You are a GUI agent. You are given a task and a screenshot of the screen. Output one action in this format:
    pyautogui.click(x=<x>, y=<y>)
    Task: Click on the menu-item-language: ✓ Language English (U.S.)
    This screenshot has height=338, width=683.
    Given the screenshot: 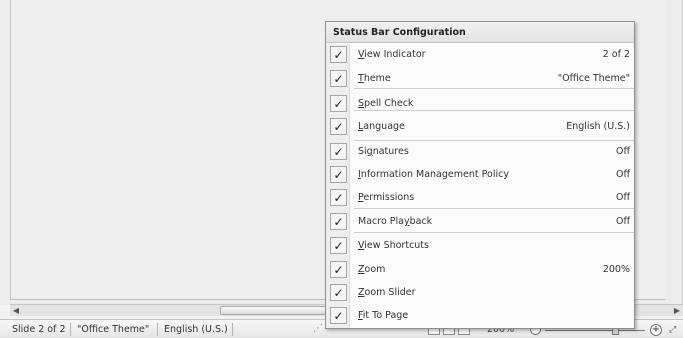 What is the action you would take?
    pyautogui.click(x=480, y=127)
    